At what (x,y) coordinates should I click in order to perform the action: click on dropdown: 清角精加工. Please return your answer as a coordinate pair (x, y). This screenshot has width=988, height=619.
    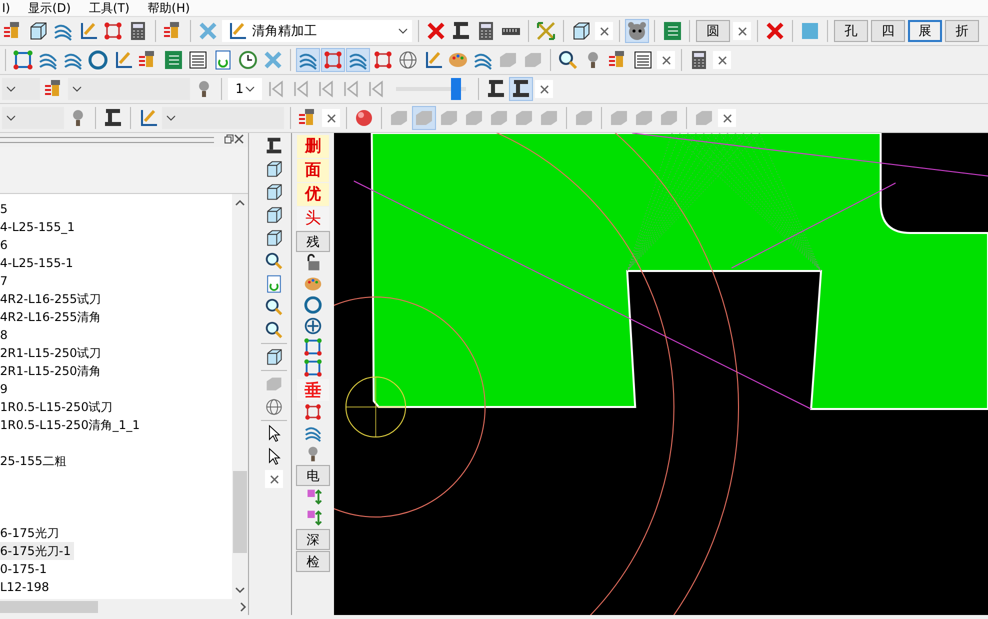
    Looking at the image, I should click on (317, 31).